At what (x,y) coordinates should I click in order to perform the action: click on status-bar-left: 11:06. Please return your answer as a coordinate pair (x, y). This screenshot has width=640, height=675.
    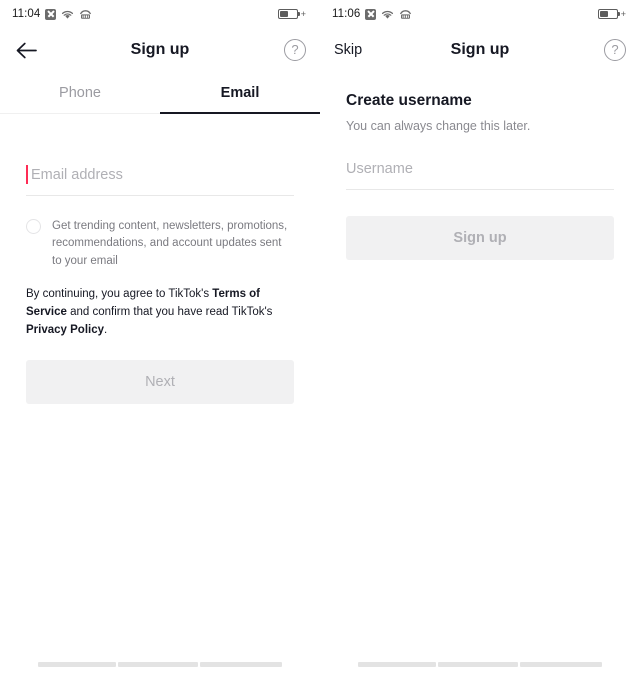
    Looking at the image, I should click on (372, 14).